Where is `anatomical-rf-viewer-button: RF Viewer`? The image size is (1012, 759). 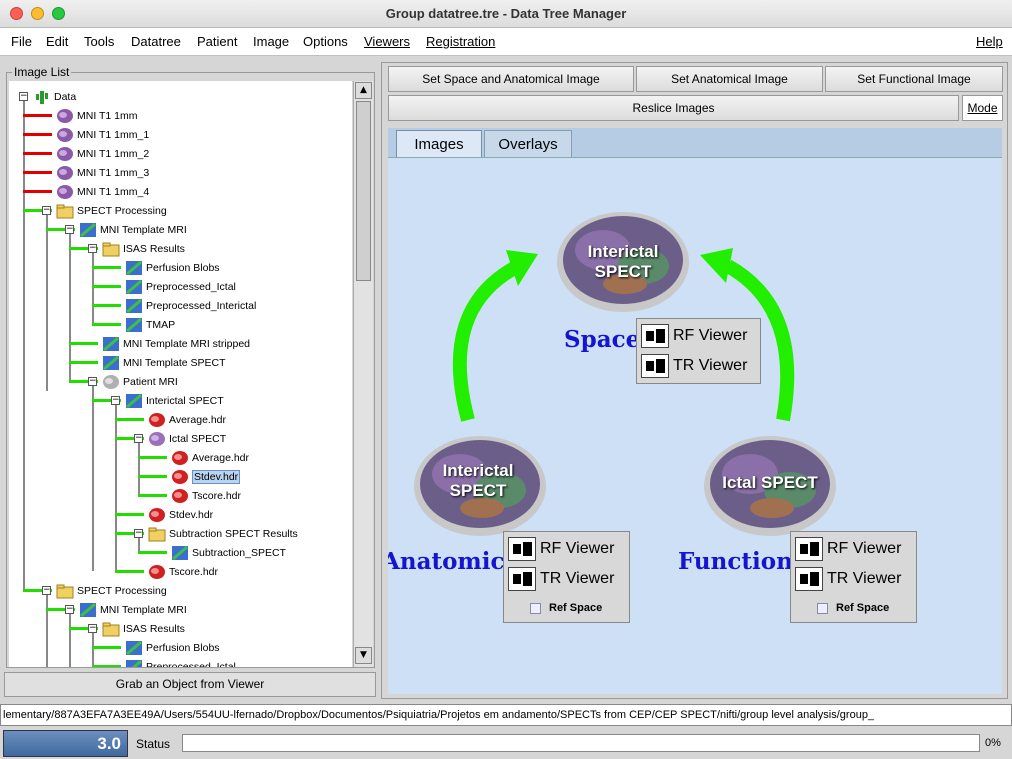 anatomical-rf-viewer-button: RF Viewer is located at coordinates (561, 549).